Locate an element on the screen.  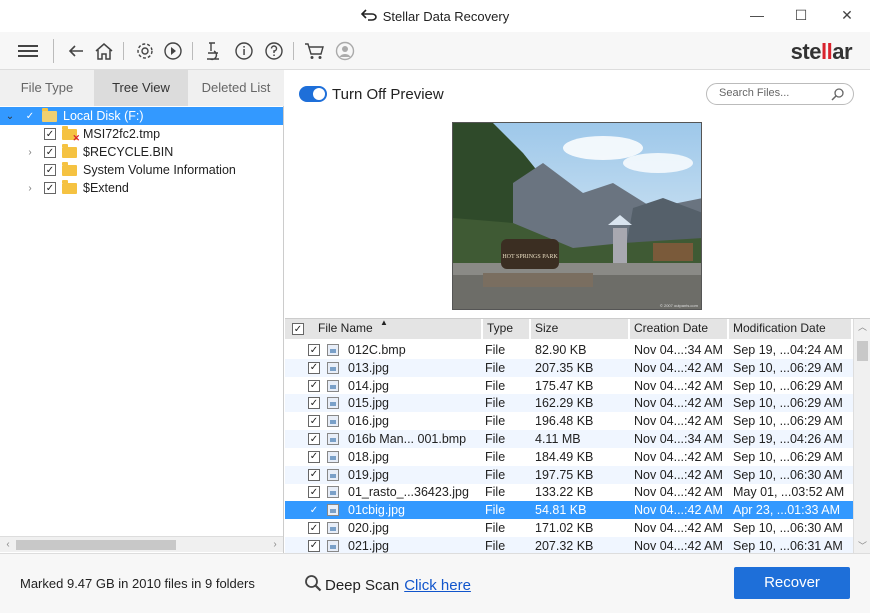
scroll-up-arrow-icon: ︿ is located at coordinates (862, 327).